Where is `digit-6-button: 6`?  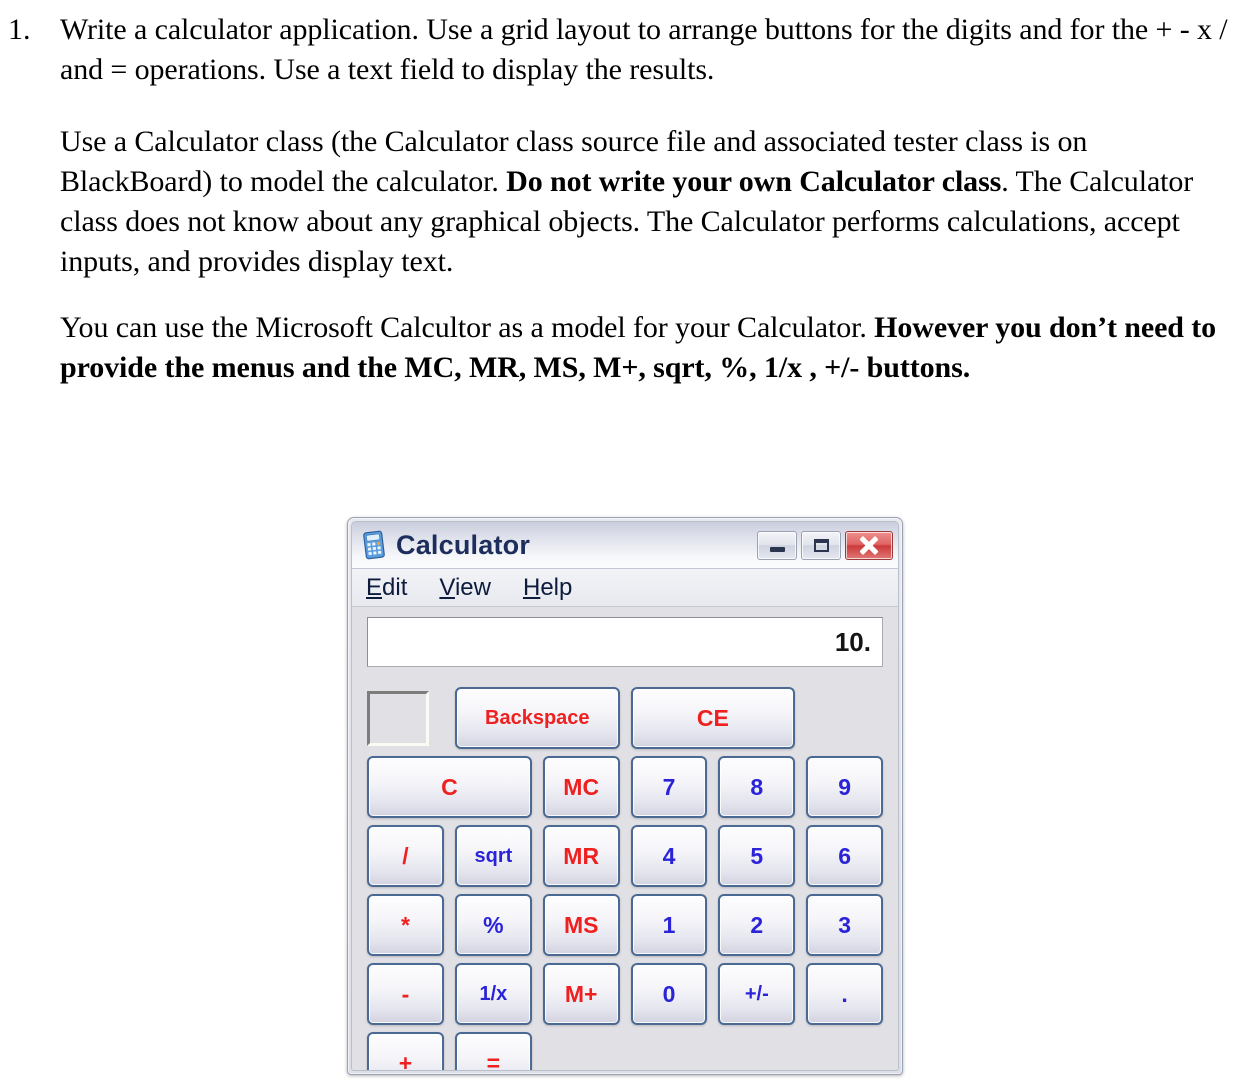 digit-6-button: 6 is located at coordinates (844, 856).